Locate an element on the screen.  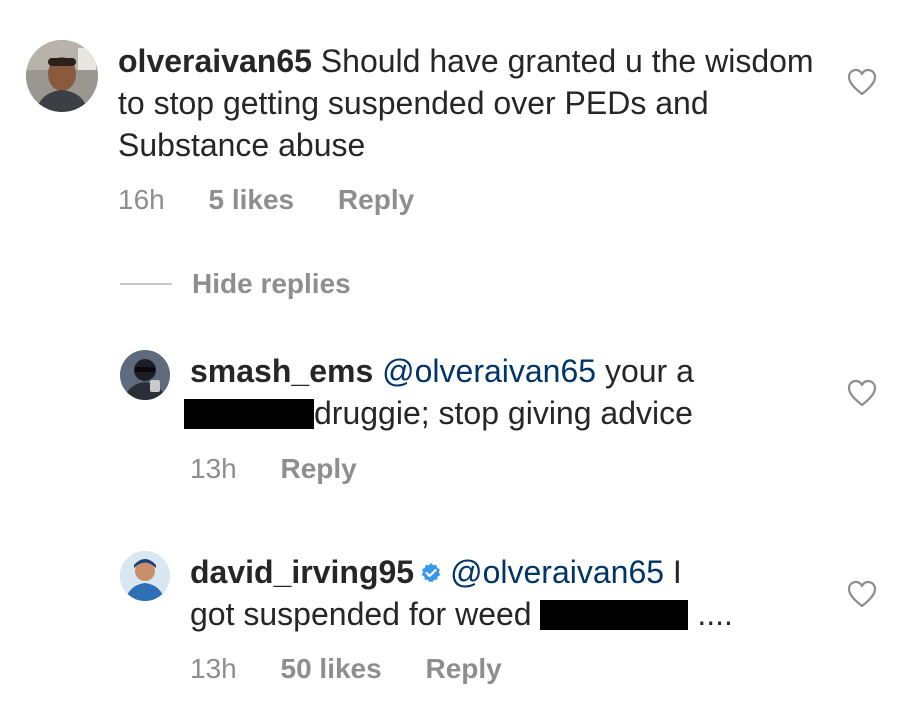
hide-replies-divider is located at coordinates (146, 284).